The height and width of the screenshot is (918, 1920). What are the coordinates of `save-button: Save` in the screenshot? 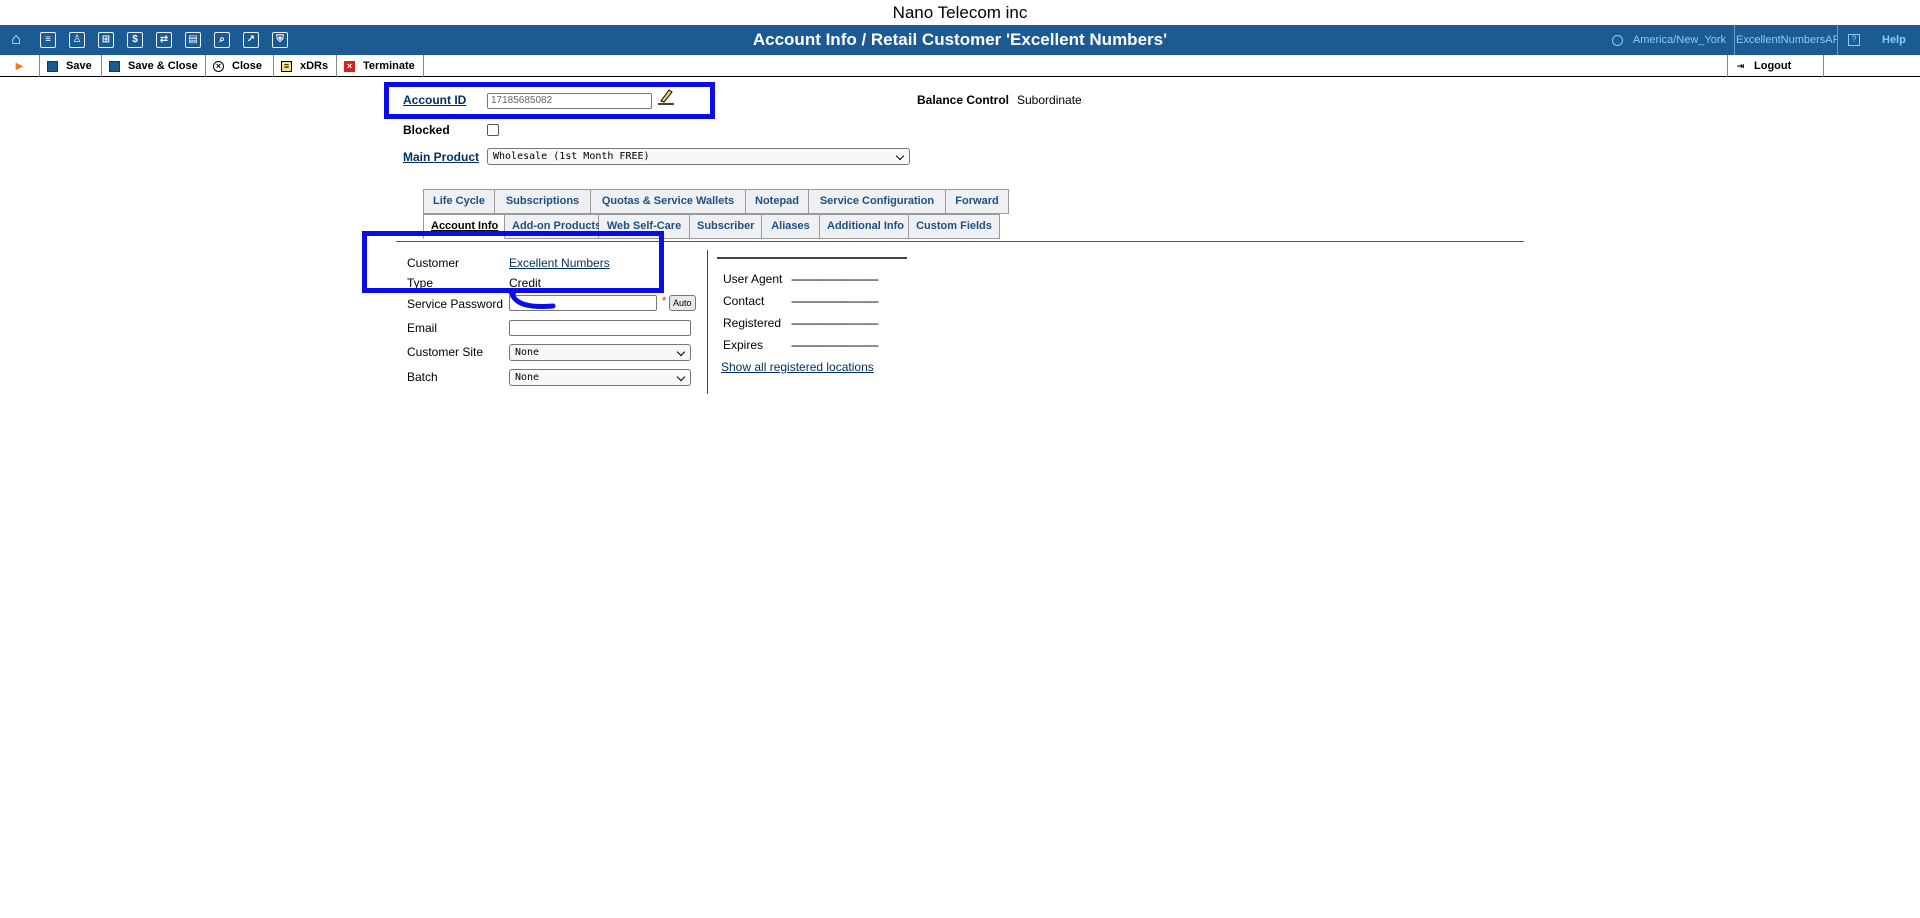 It's located at (71, 66).